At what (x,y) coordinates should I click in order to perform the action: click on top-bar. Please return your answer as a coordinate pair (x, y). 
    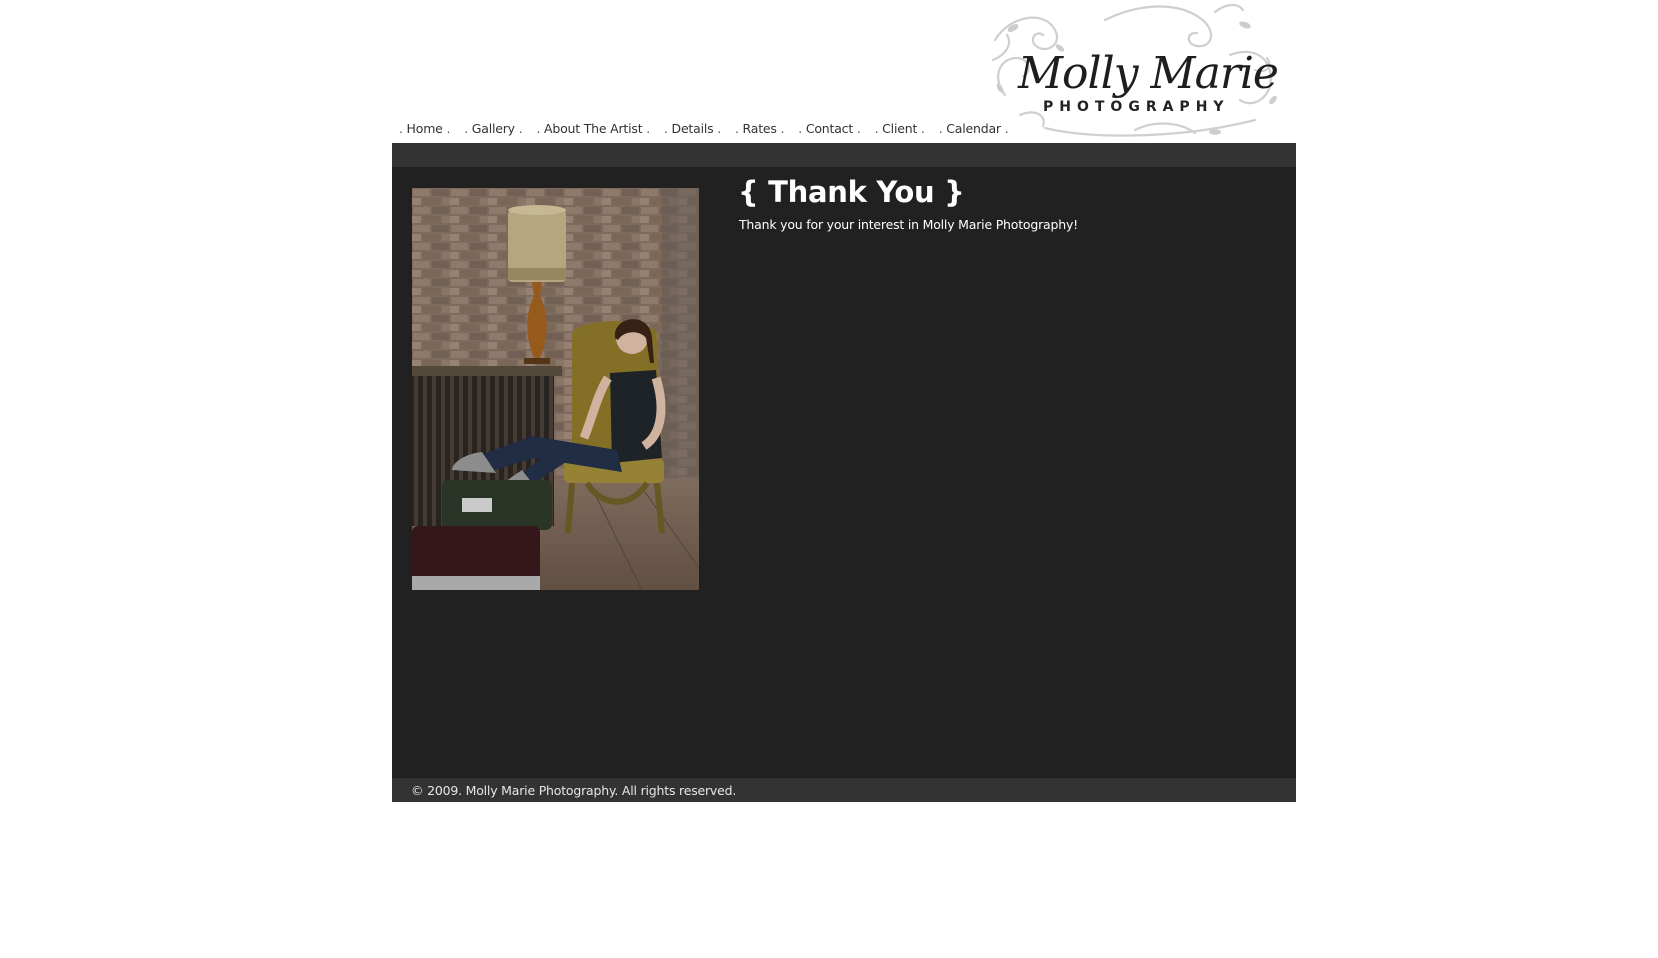
    Looking at the image, I should click on (844, 155).